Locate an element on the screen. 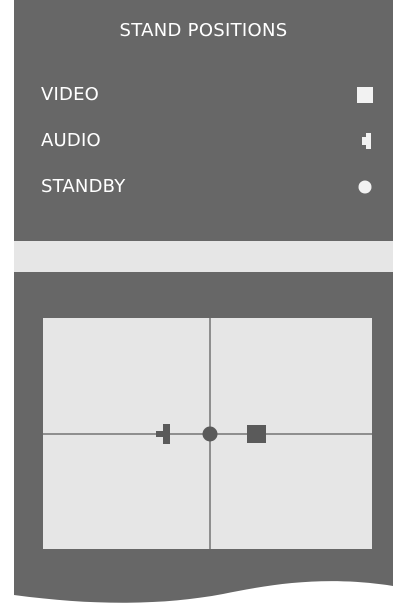 The height and width of the screenshot is (605, 394). menu-item-audio: AUDIO is located at coordinates (203, 141).